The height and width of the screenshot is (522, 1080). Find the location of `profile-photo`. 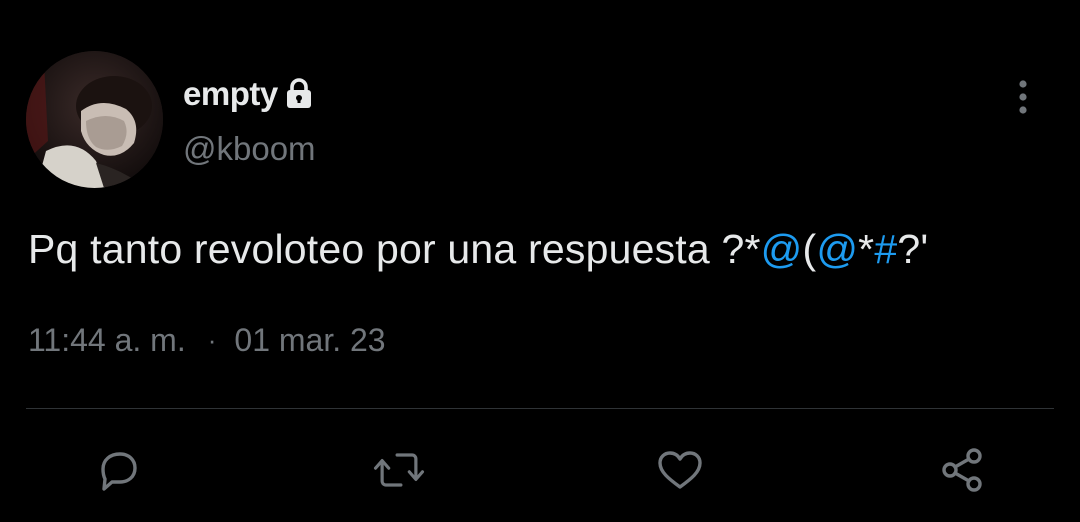

profile-photo is located at coordinates (94, 119).